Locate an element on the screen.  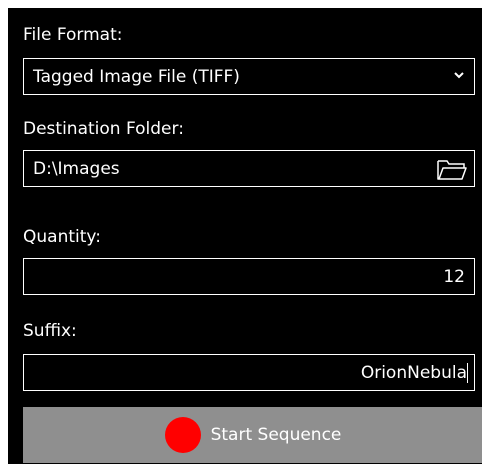
destination-folder-field: D:\Images is located at coordinates (249, 168).